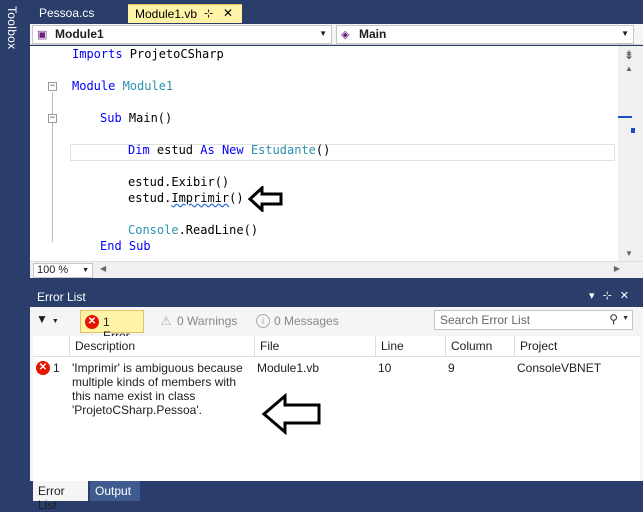 Image resolution: width=643 pixels, height=512 pixels. I want to click on scroll-right-icon: ▶, so click(617, 268).